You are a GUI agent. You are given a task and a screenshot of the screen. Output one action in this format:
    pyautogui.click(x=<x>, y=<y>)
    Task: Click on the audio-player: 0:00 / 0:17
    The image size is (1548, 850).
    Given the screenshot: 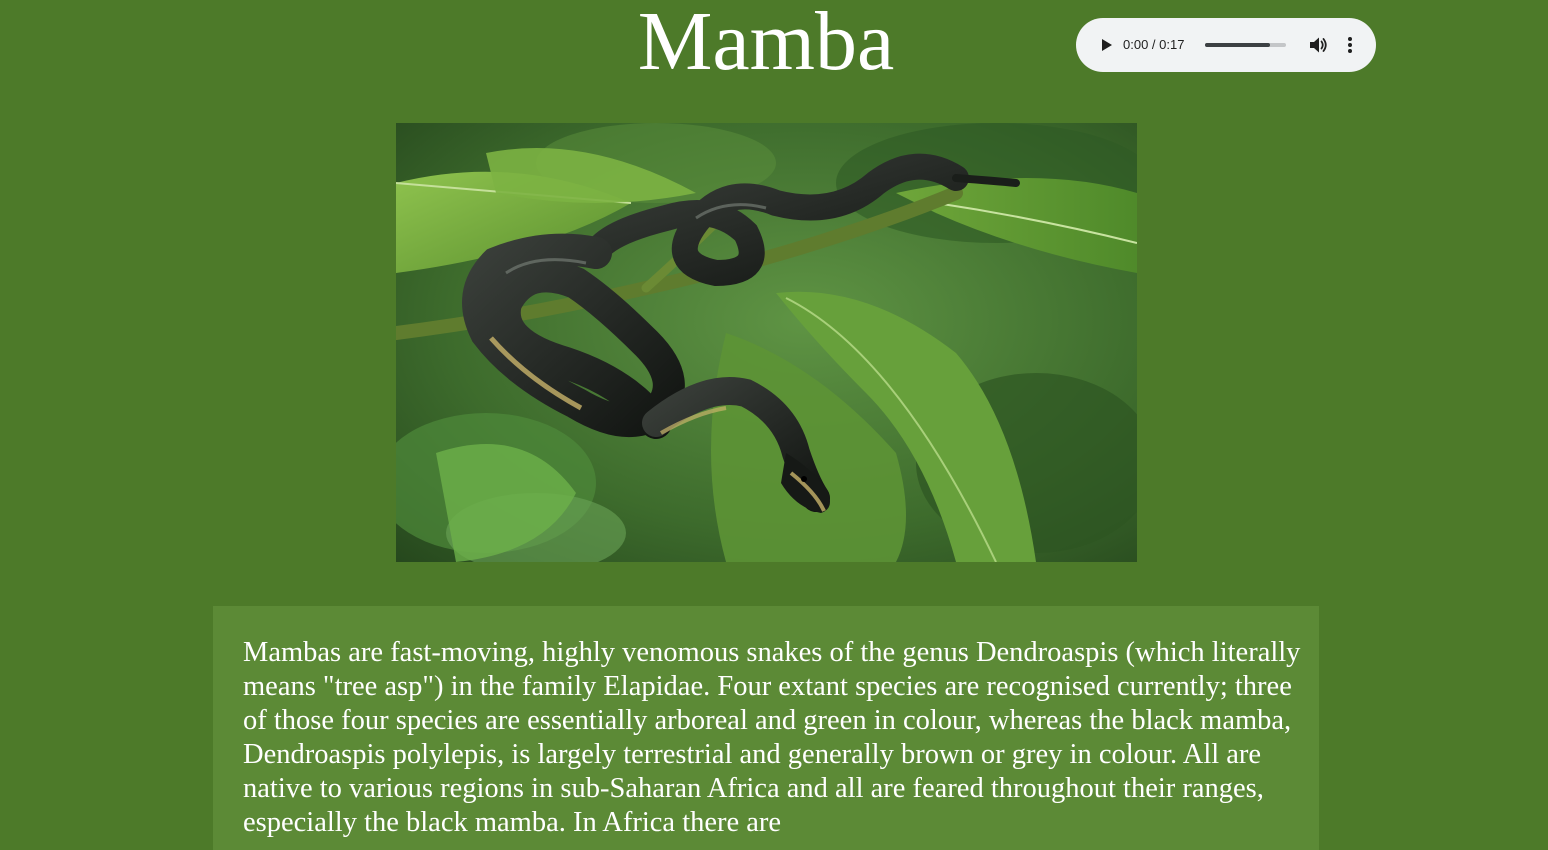 What is the action you would take?
    pyautogui.click(x=1226, y=45)
    